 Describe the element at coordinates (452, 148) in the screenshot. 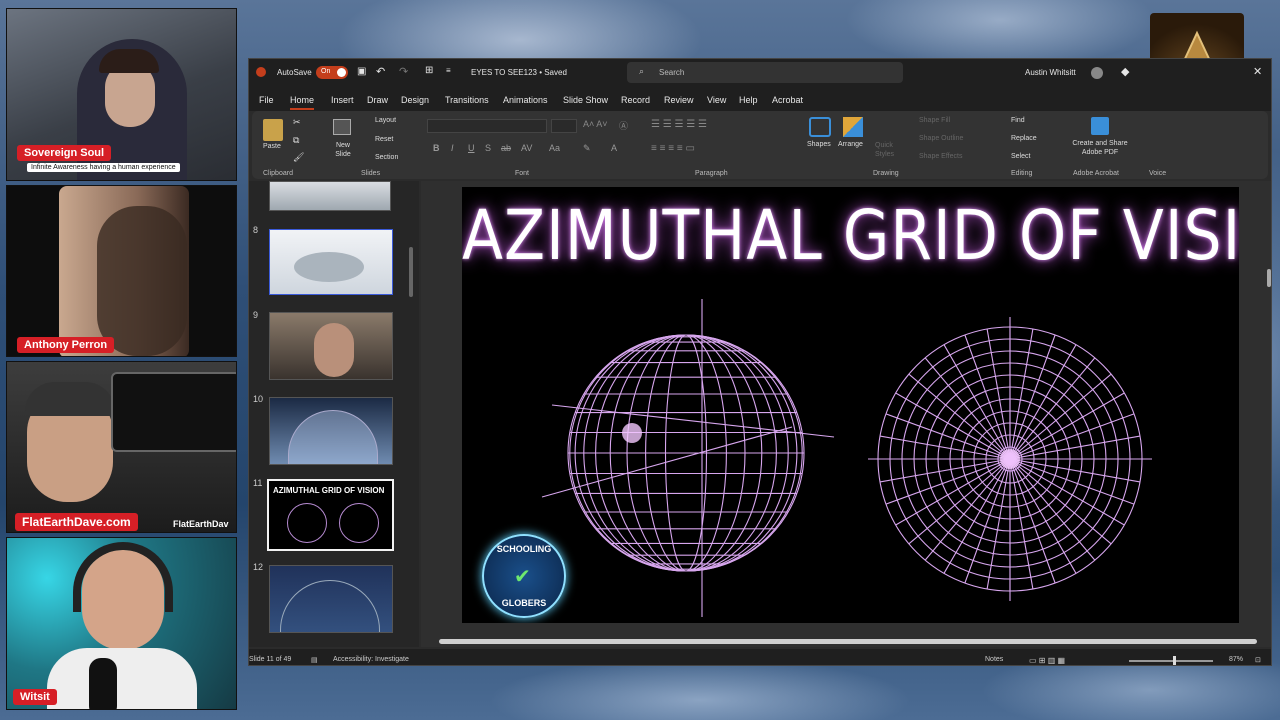

I see `italic-icon: I` at that location.